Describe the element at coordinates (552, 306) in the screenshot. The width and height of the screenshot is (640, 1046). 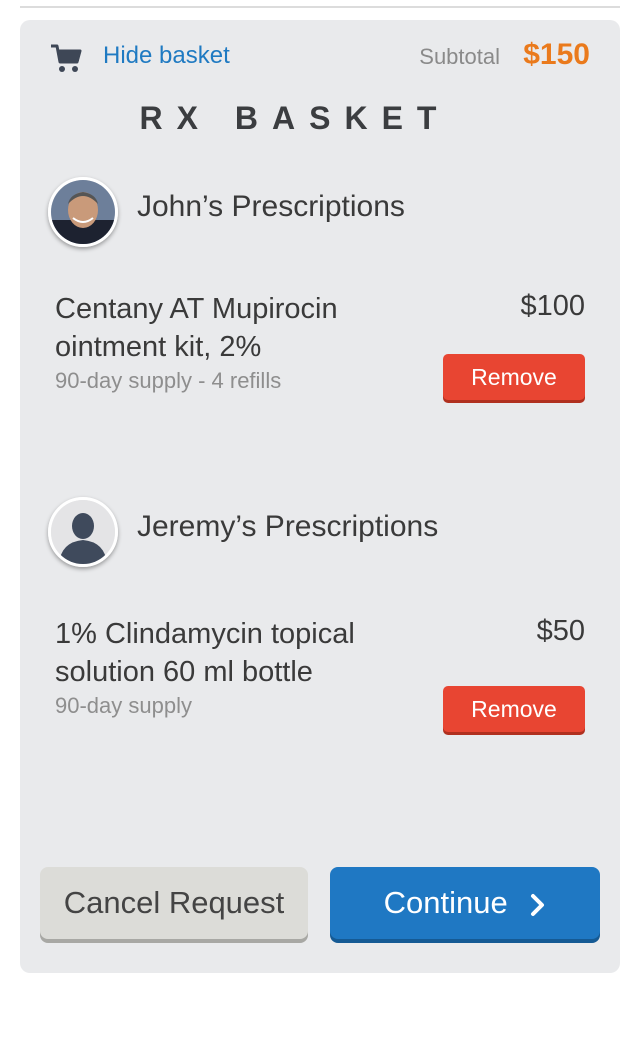
I see `prescription-price: $100` at that location.